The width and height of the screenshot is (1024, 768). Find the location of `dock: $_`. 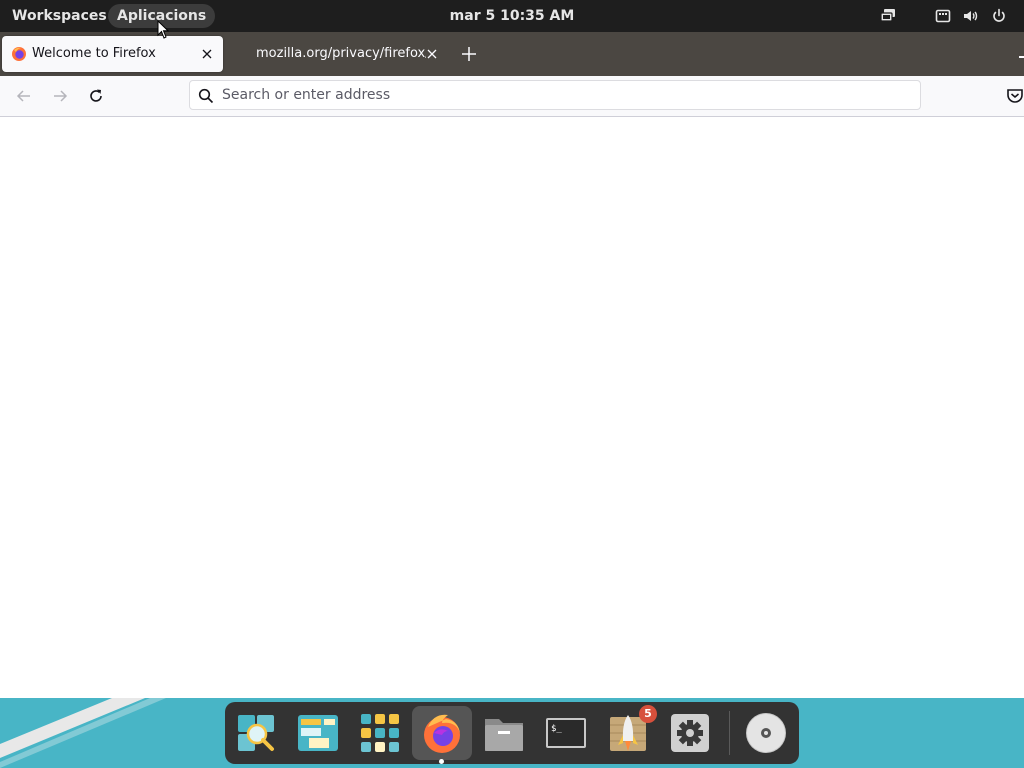

dock: $_ is located at coordinates (512, 733).